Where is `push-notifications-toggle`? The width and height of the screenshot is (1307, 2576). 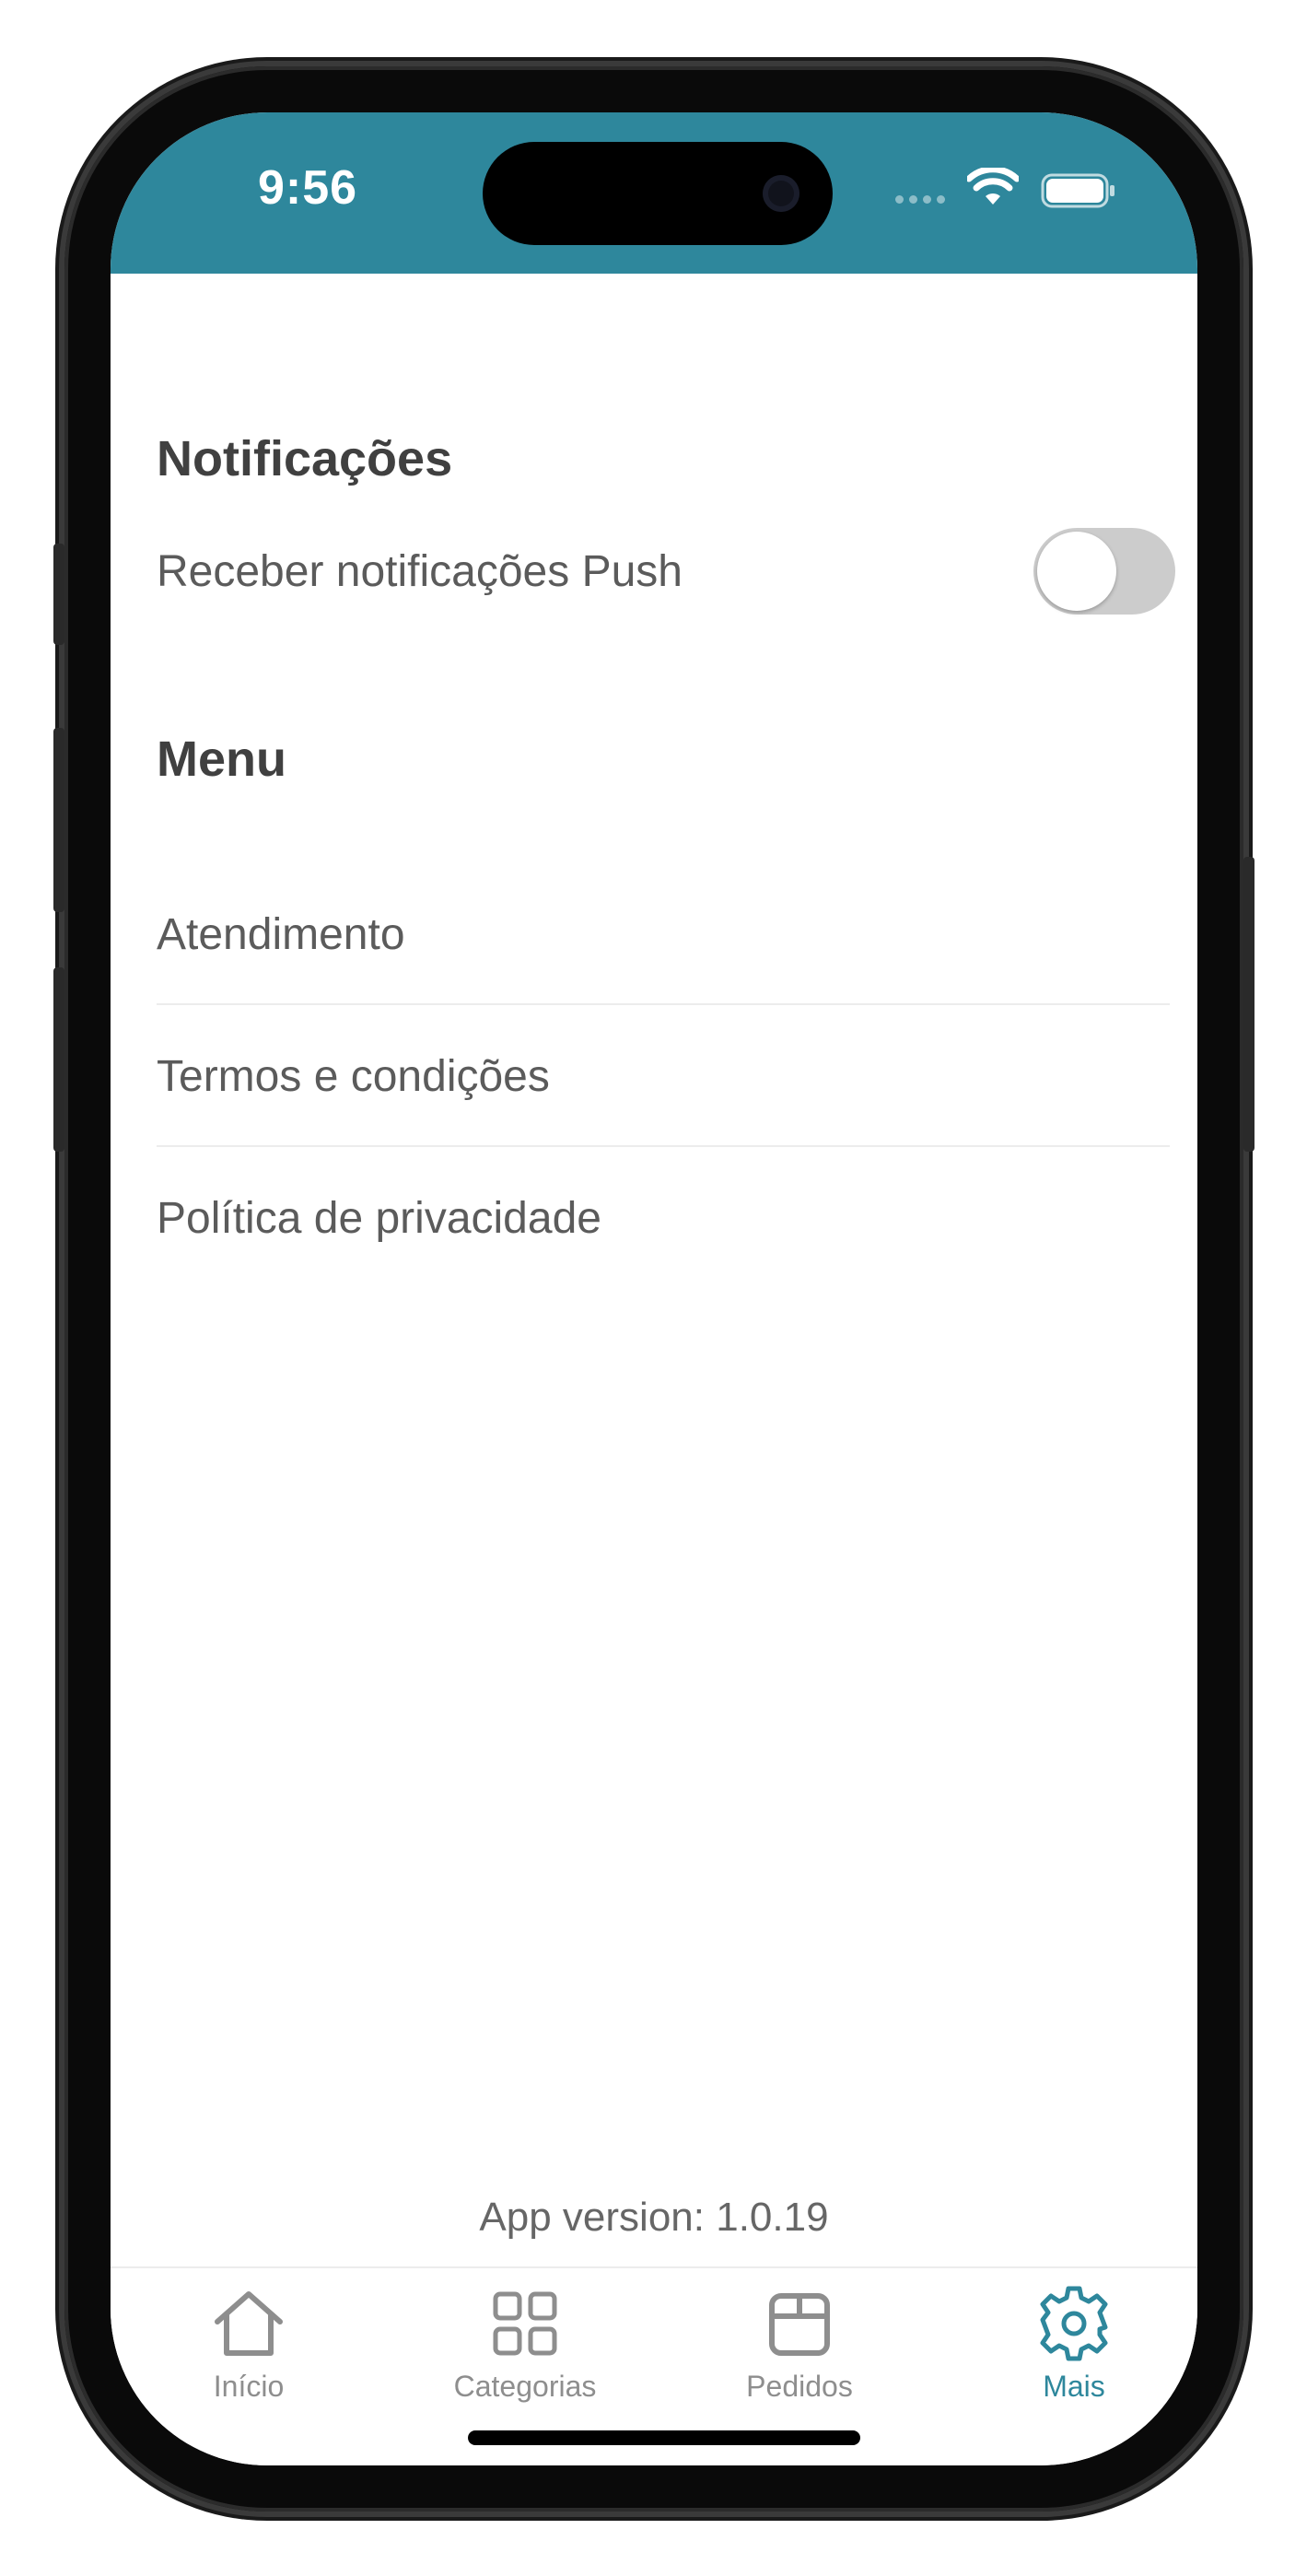
push-notifications-toggle is located at coordinates (1104, 571).